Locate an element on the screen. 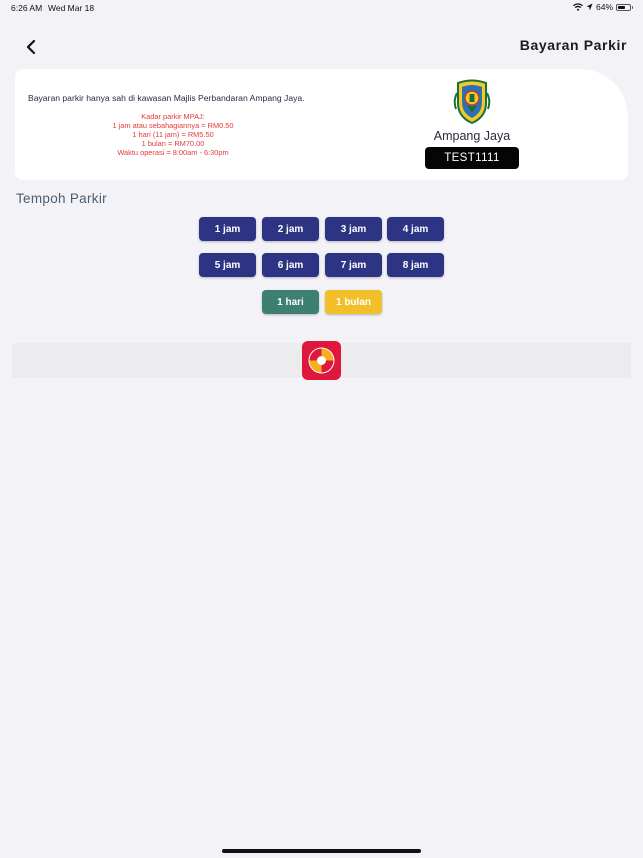 Image resolution: width=643 pixels, height=858 pixels. home-indicator is located at coordinates (321, 851).